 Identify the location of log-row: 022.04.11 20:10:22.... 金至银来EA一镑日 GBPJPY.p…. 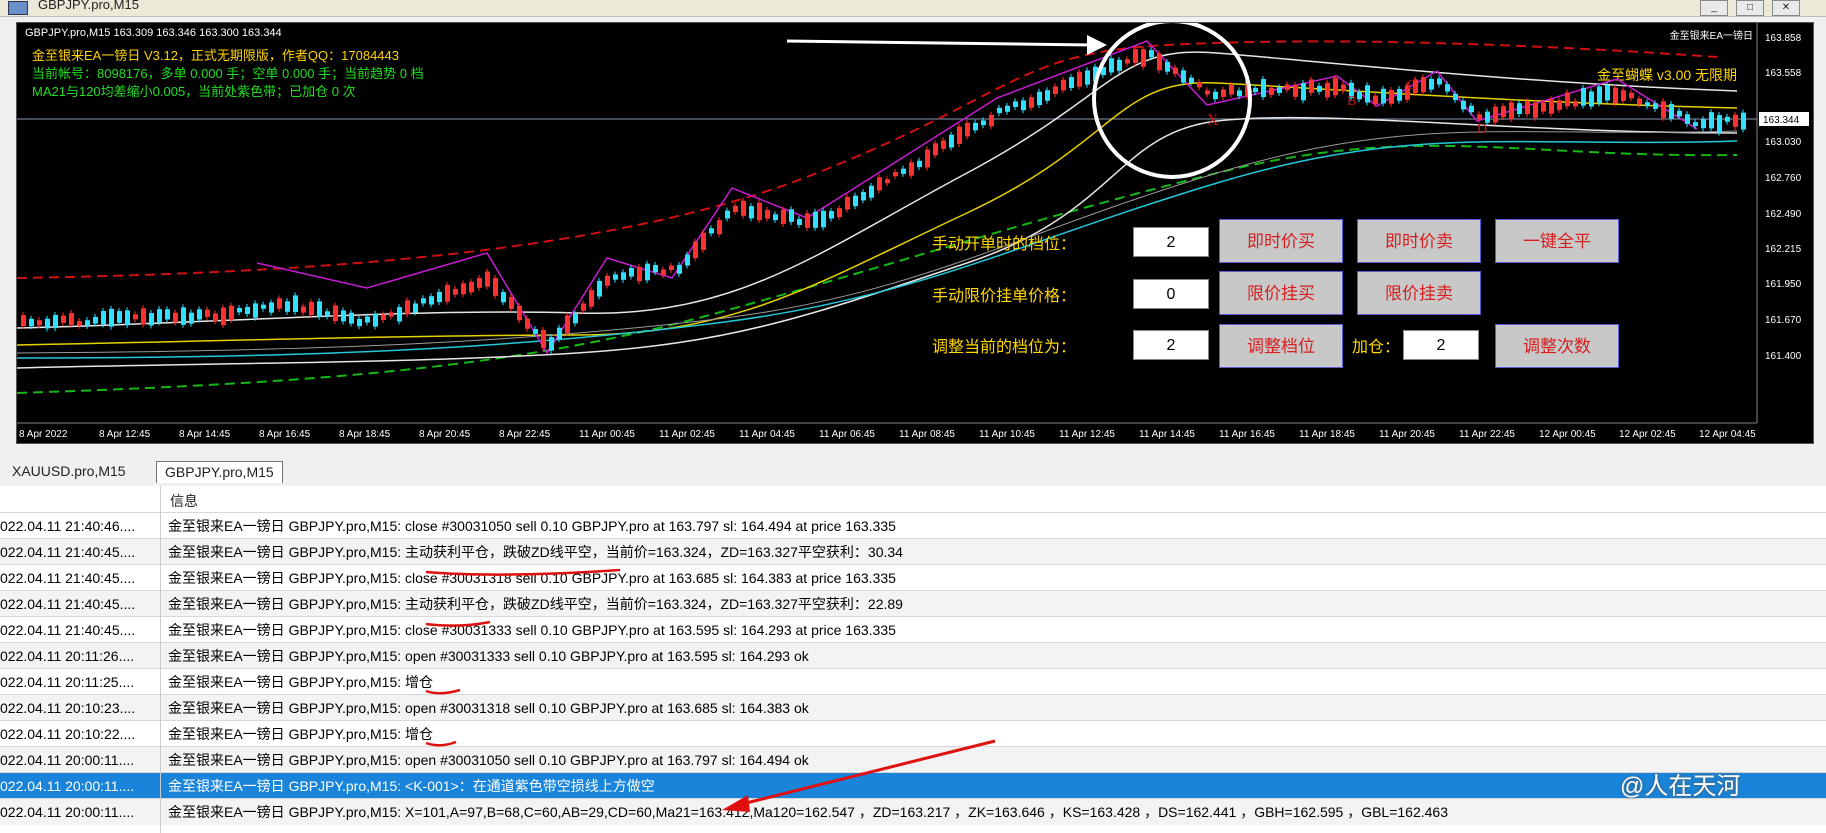
(913, 733).